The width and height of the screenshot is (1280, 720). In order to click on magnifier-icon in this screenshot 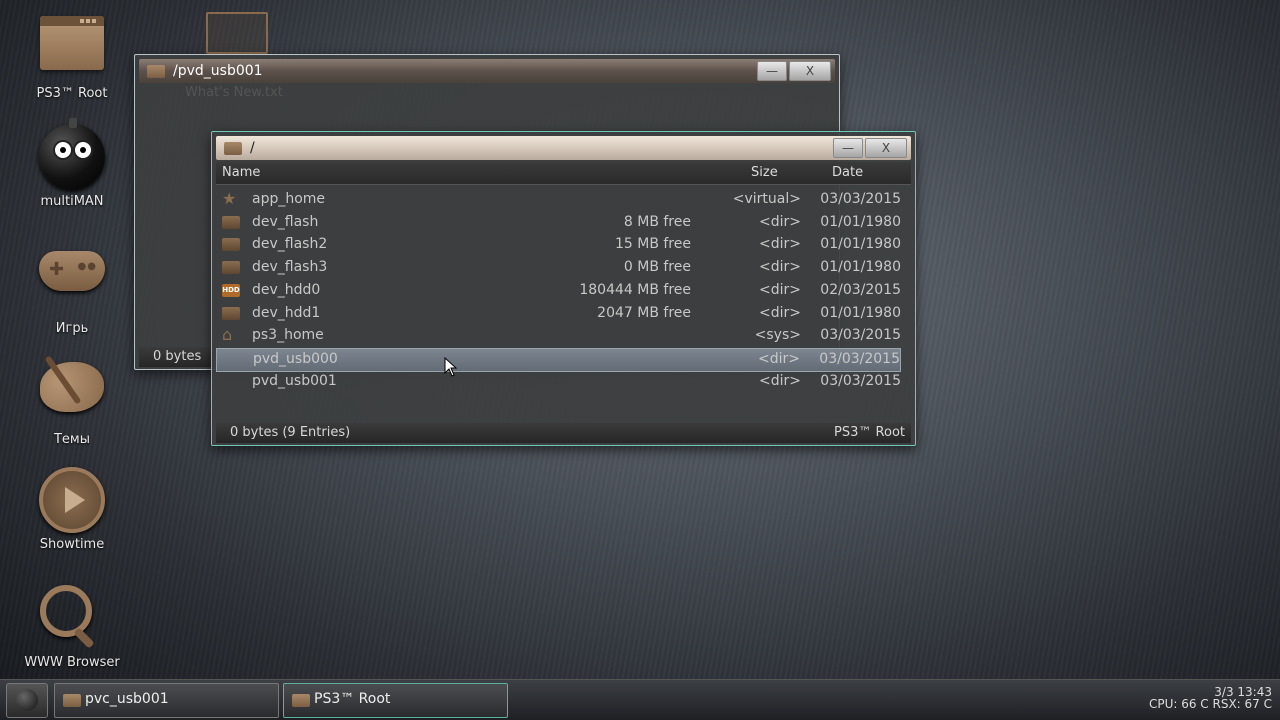, I will do `click(66, 611)`.